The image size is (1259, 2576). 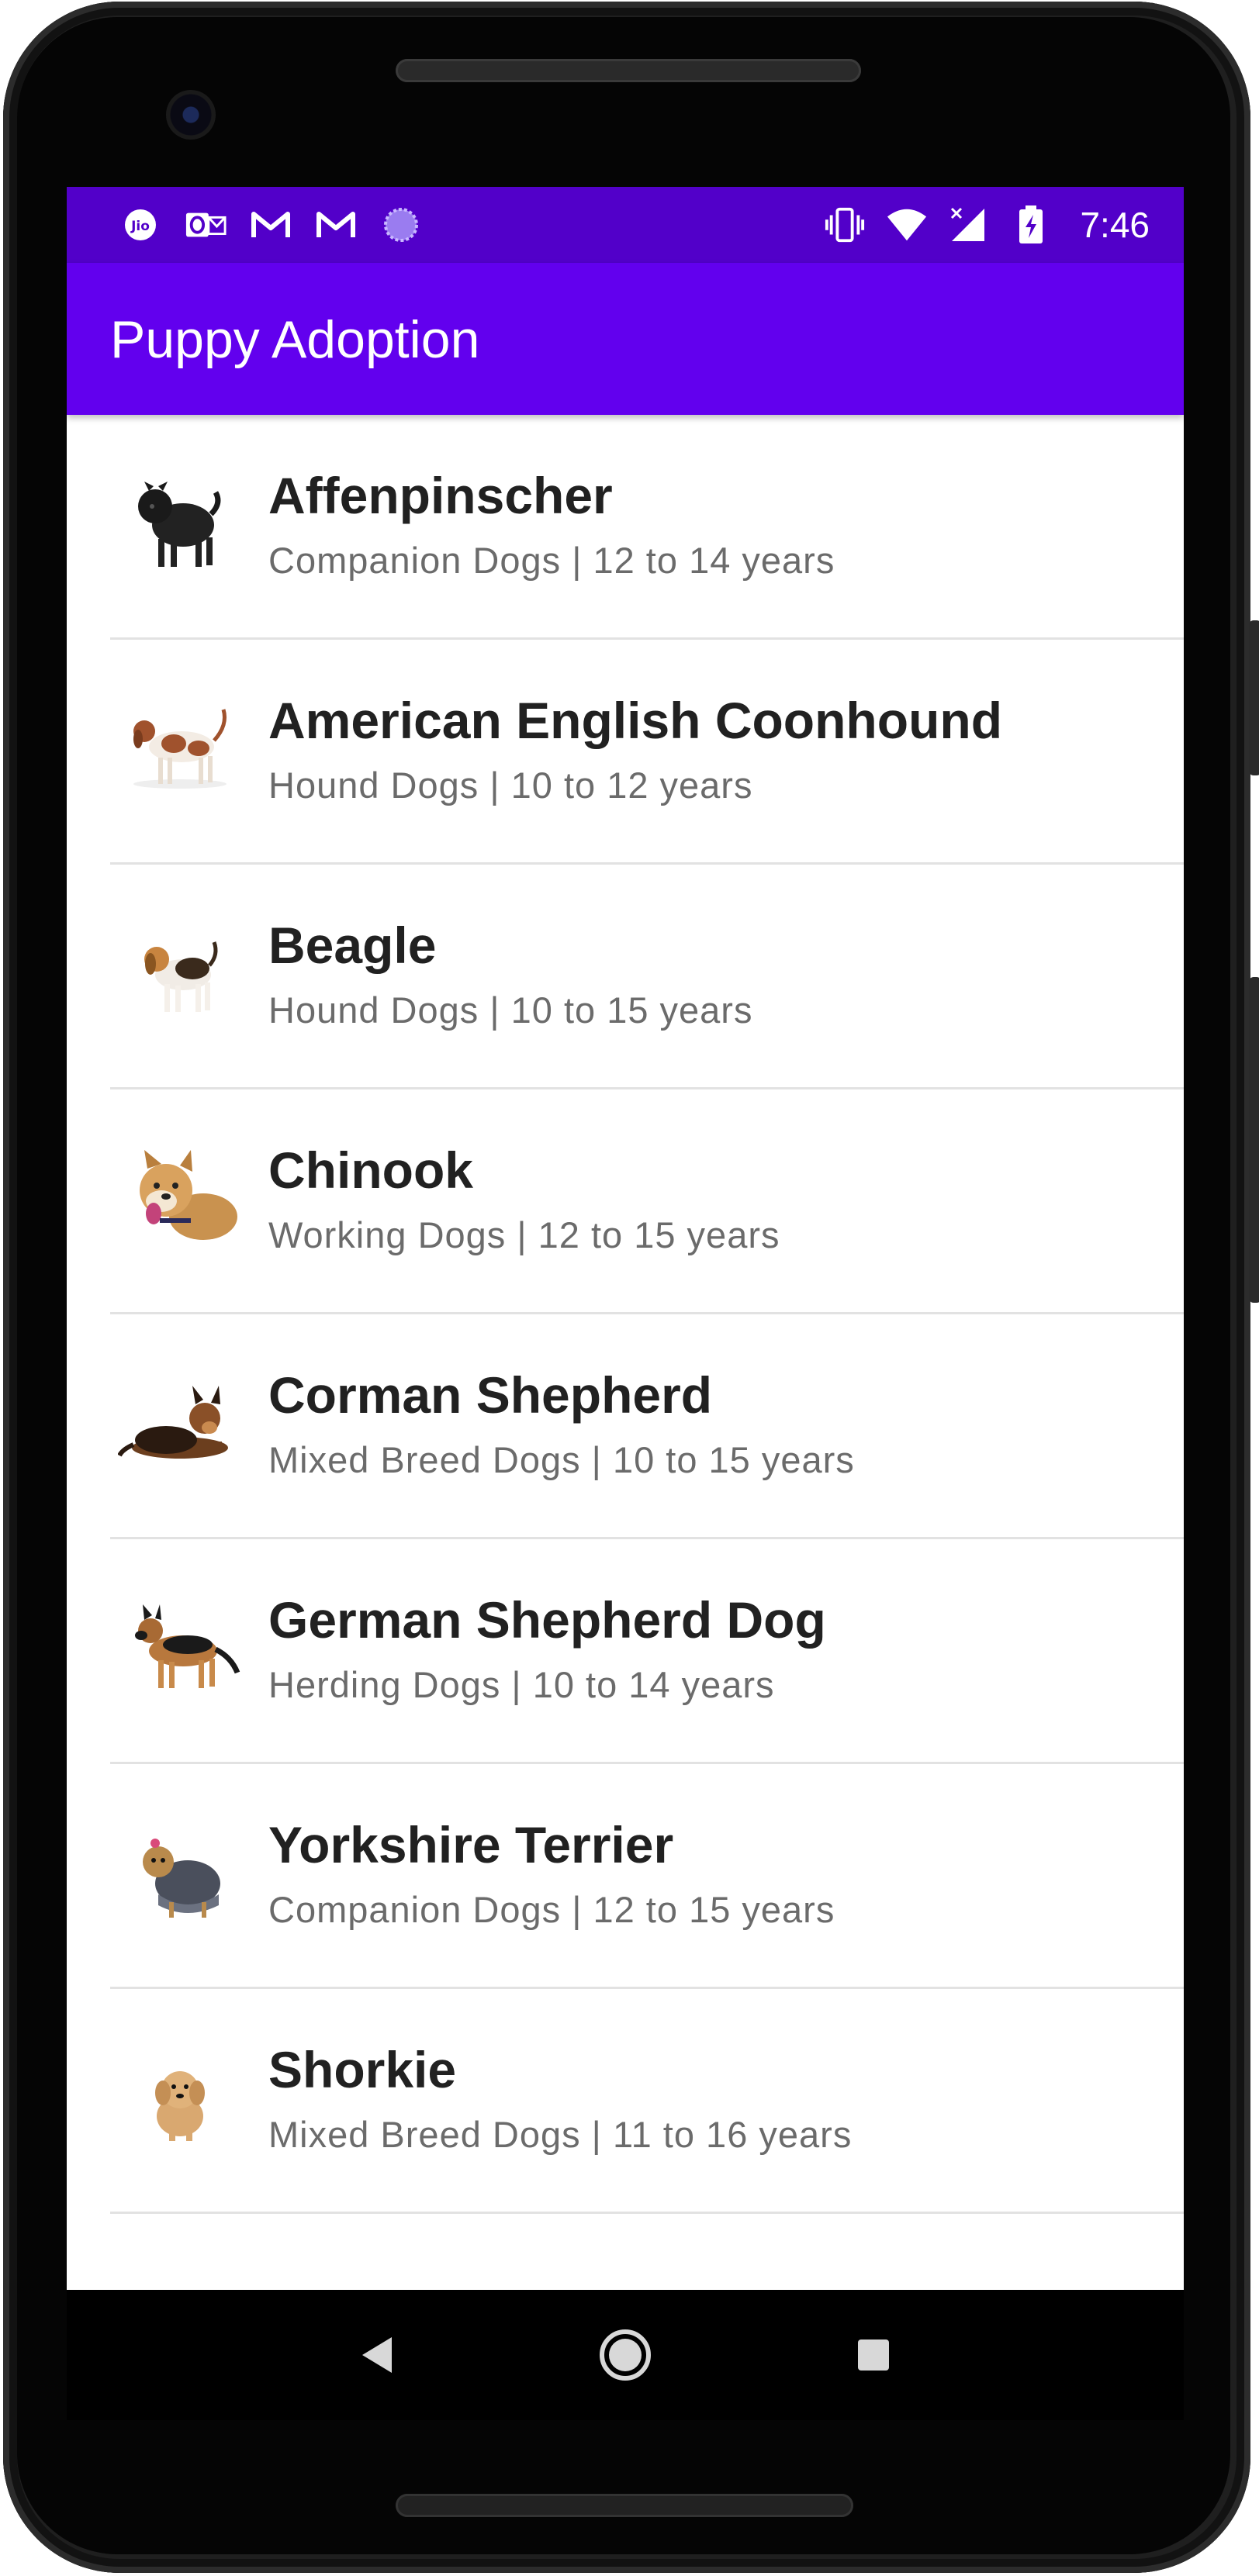 I want to click on system-icons: 7:46, so click(x=987, y=225).